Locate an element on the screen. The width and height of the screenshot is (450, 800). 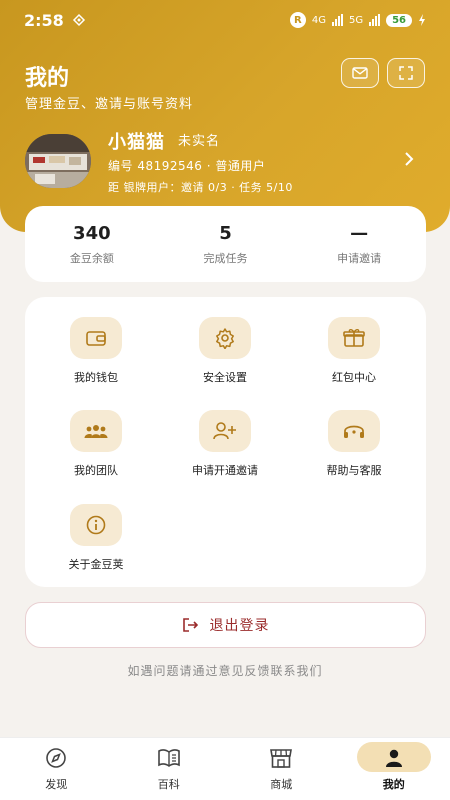
menu-item-red-packet: 红包中心 is located at coordinates (354, 351).